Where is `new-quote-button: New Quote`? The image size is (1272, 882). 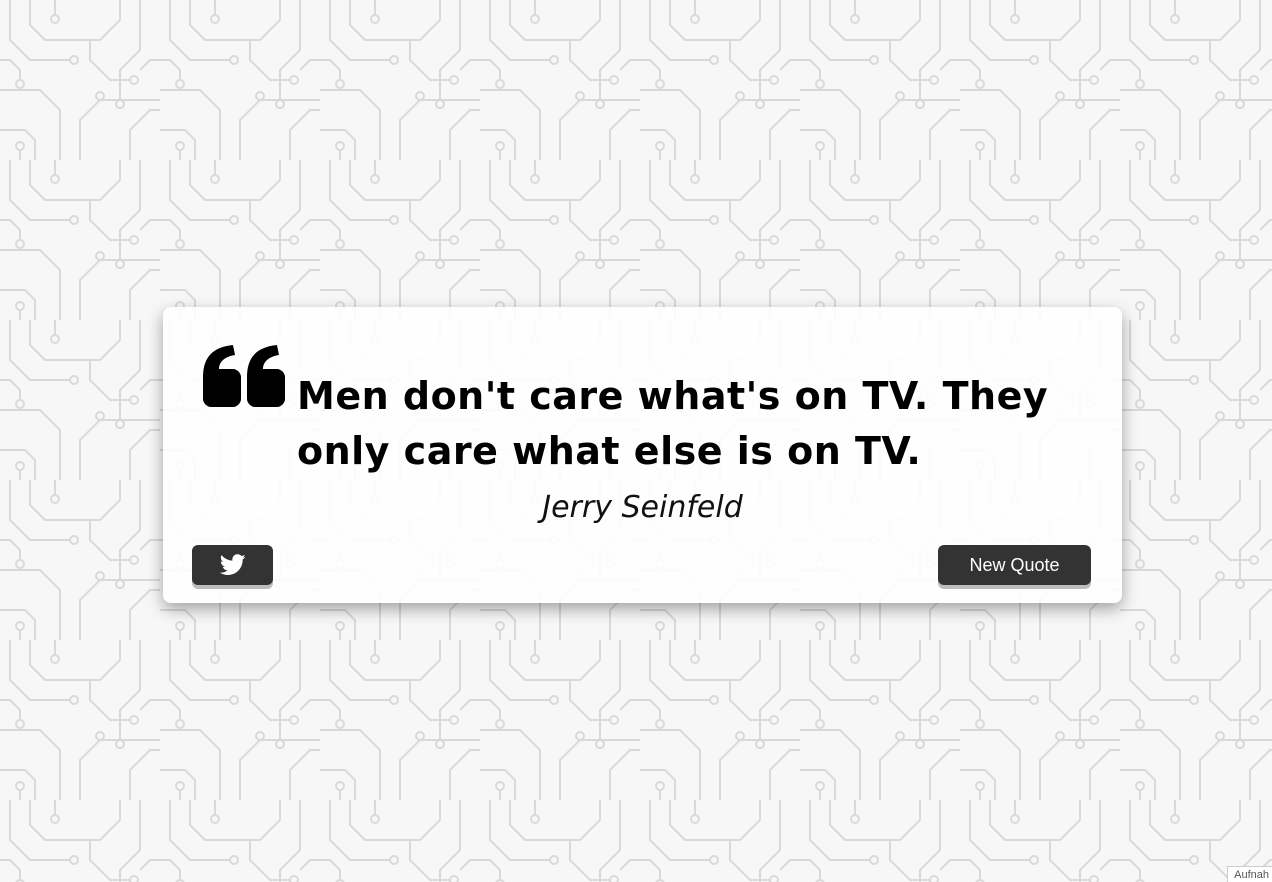
new-quote-button: New Quote is located at coordinates (1014, 565).